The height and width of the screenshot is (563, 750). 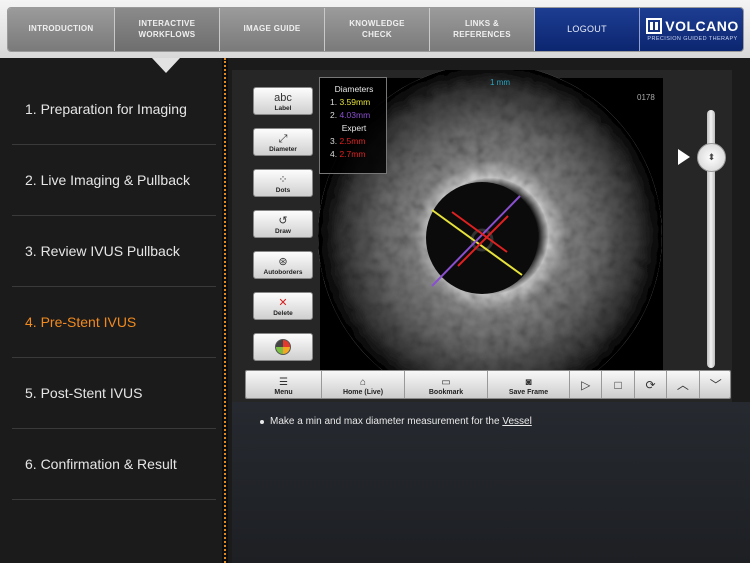 I want to click on tool-label: Label, so click(x=283, y=108).